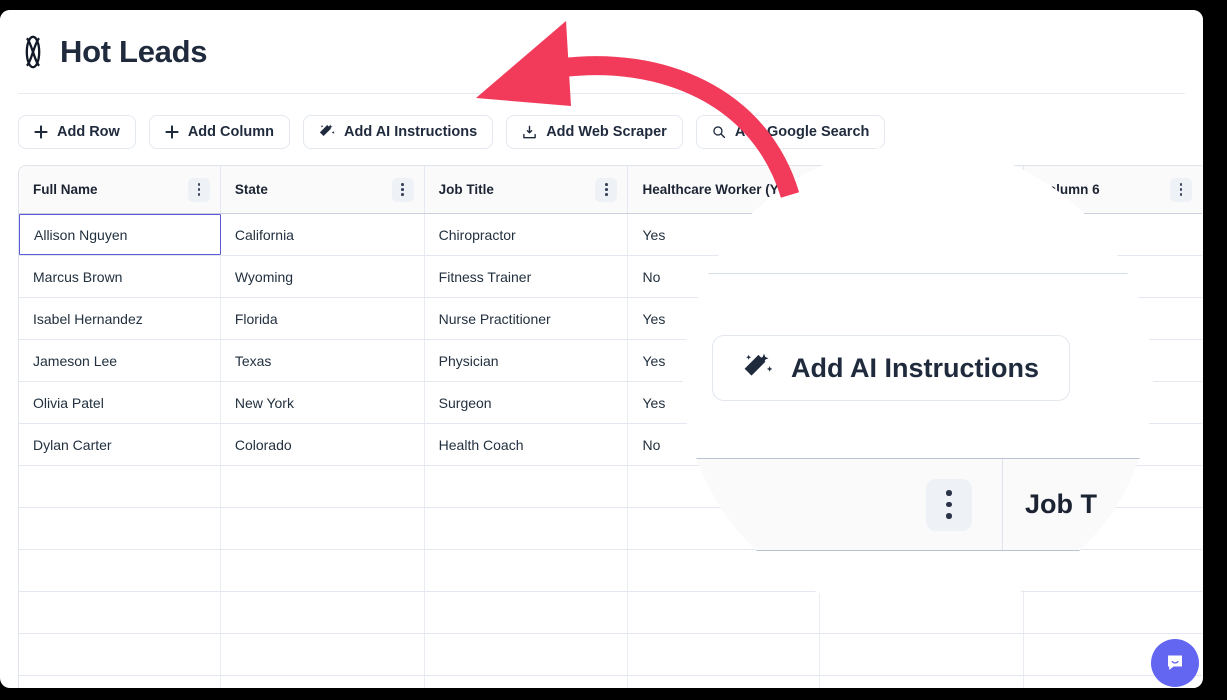 Image resolution: width=1227 pixels, height=700 pixels. What do you see at coordinates (601, 51) in the screenshot?
I see `app-header: Hot Leads` at bounding box center [601, 51].